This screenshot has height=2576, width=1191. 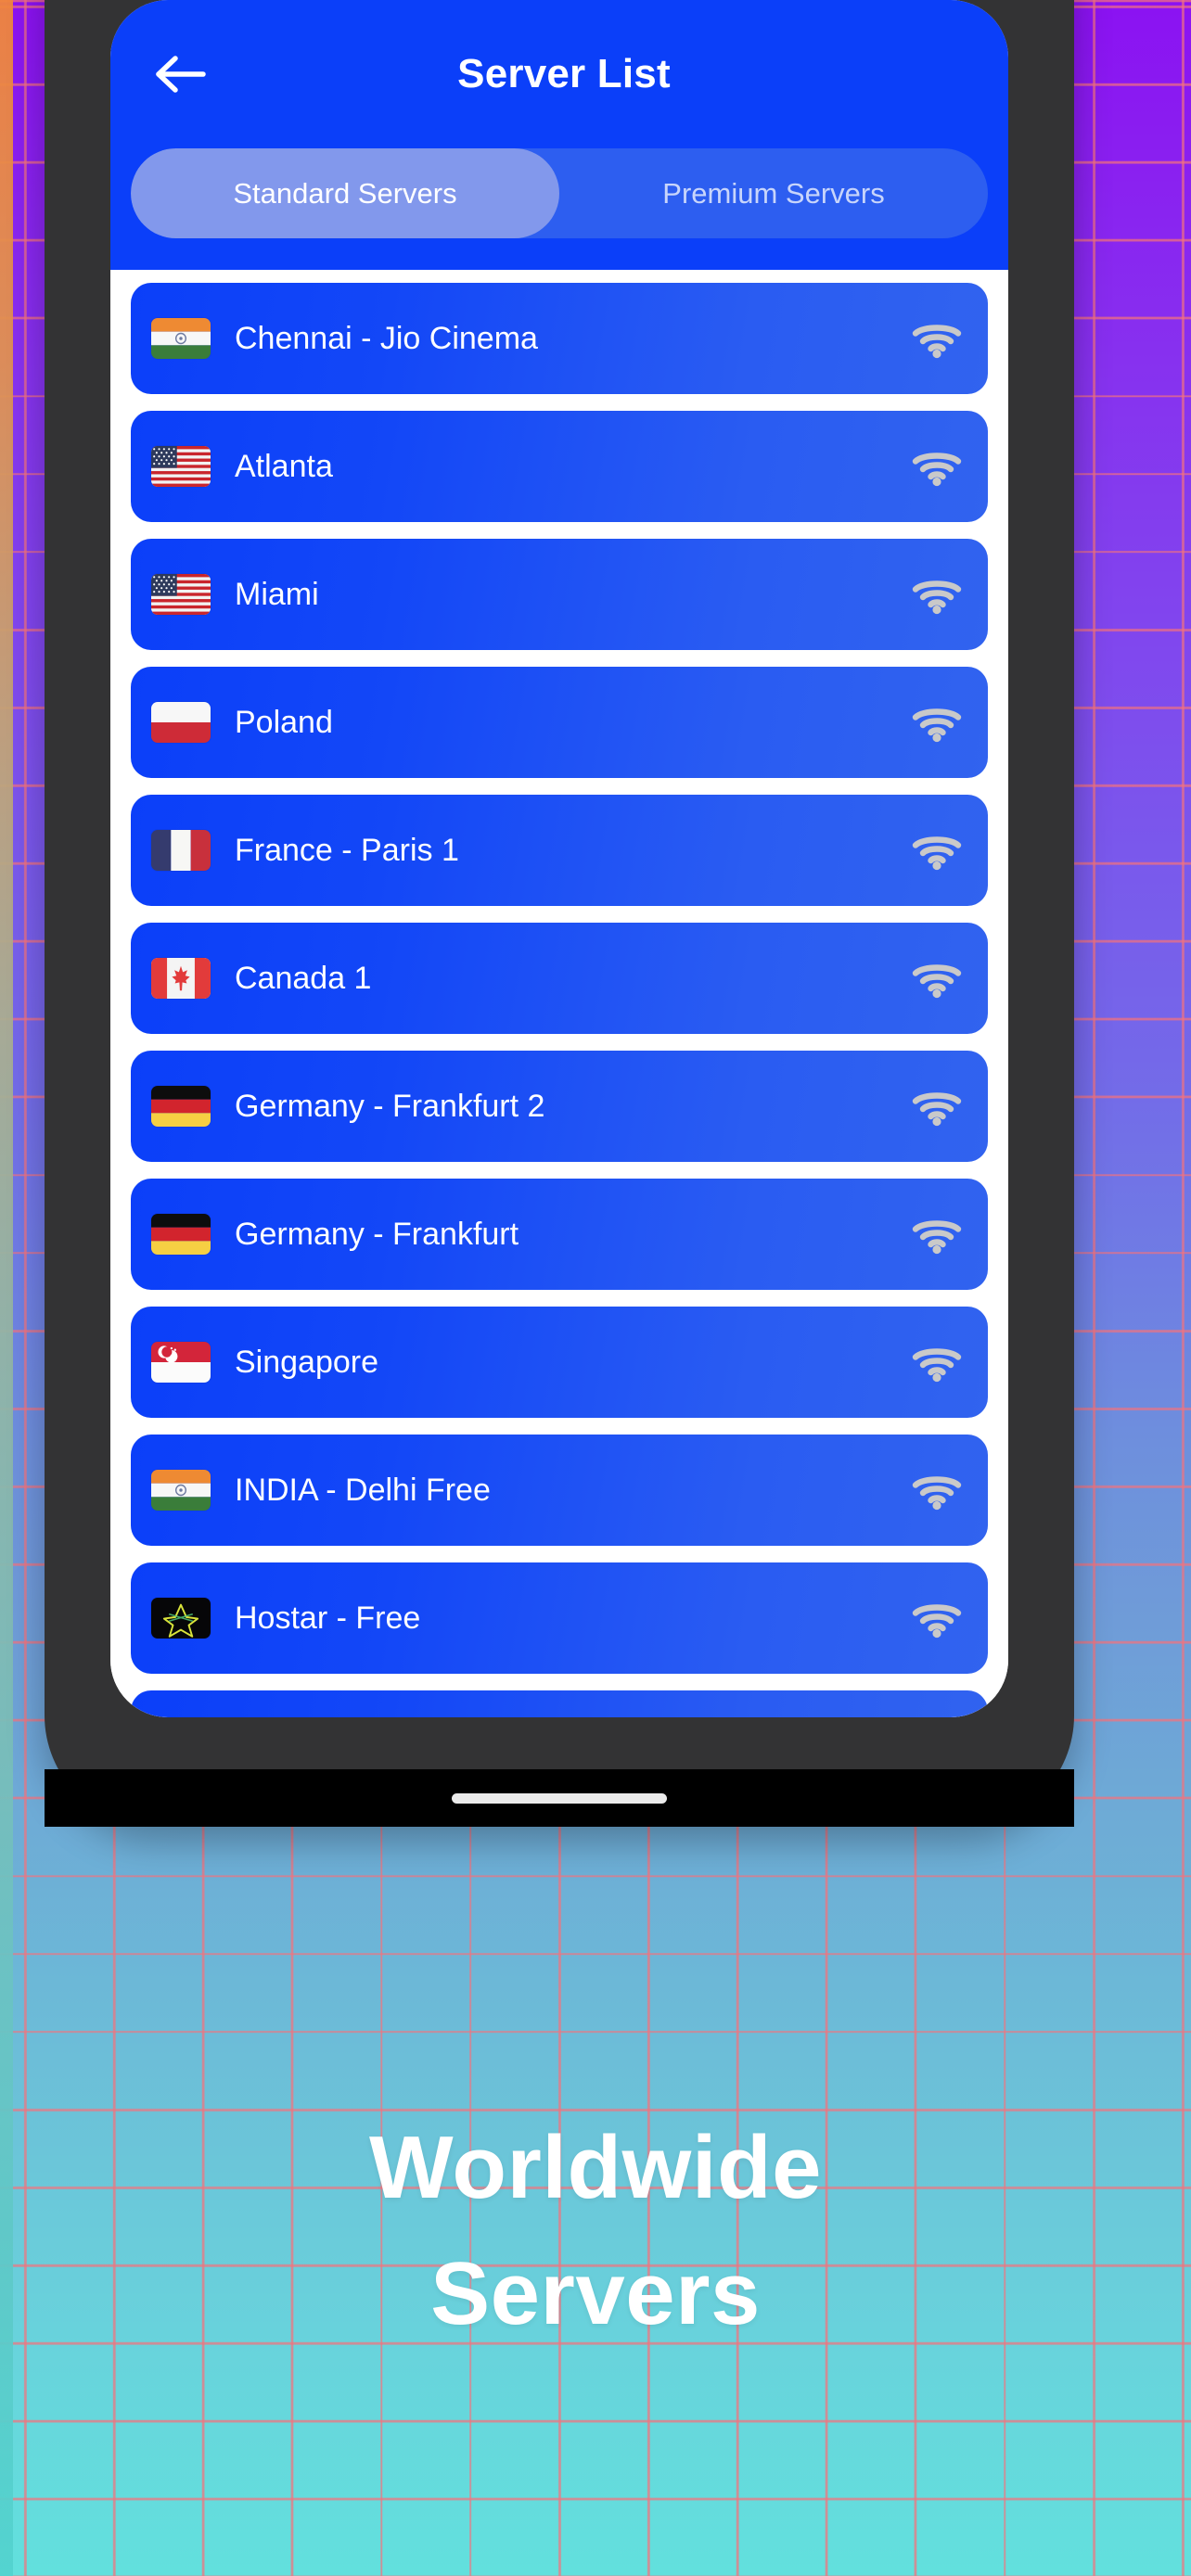 What do you see at coordinates (328, 1618) in the screenshot?
I see `server-name: Hostar - Free` at bounding box center [328, 1618].